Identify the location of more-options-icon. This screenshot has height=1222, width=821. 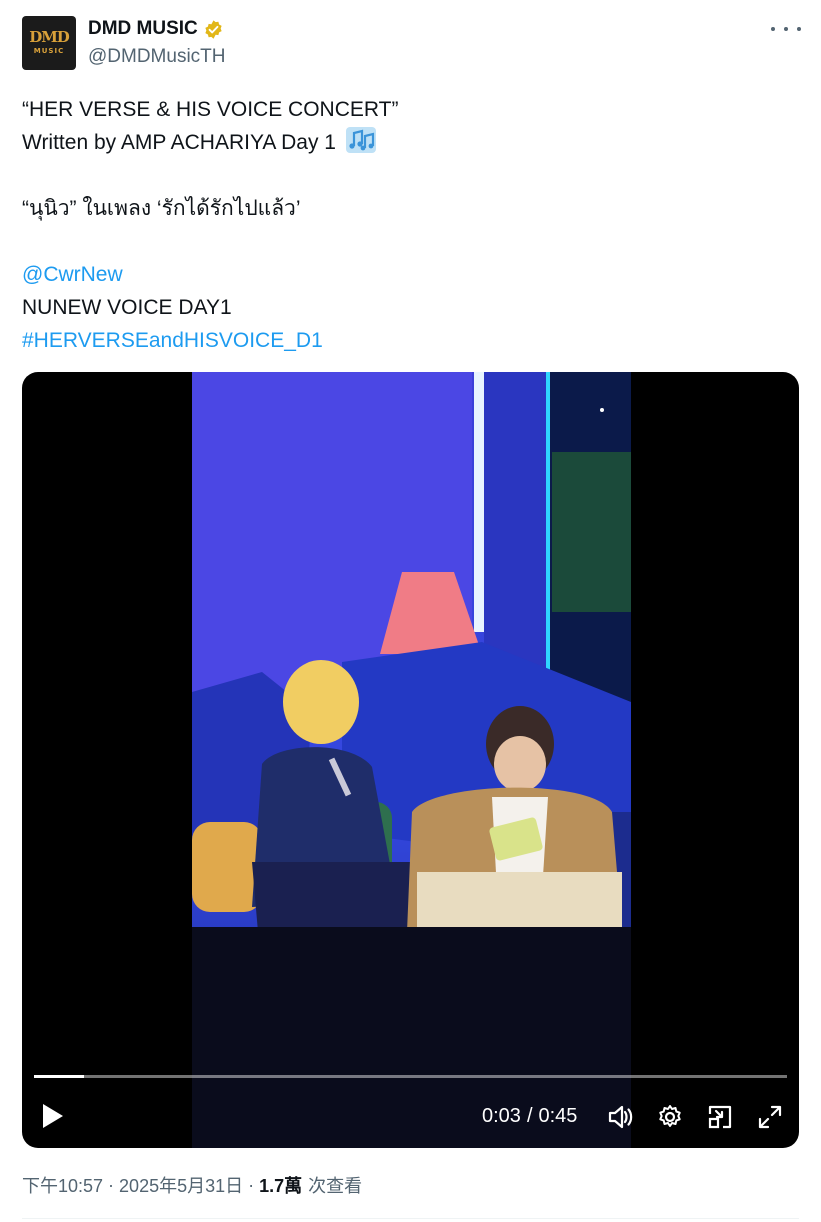
(786, 29).